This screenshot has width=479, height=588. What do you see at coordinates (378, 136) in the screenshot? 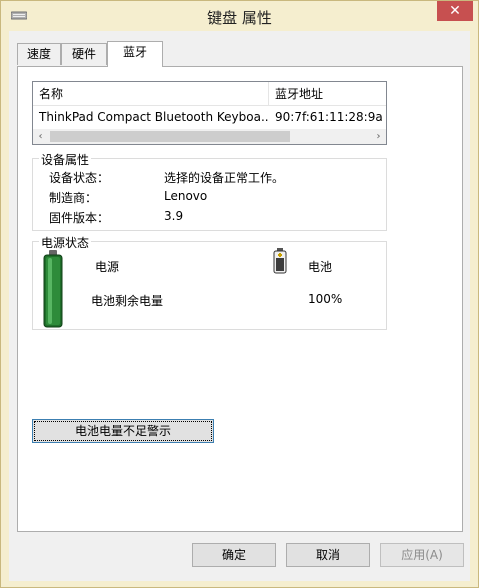
I see `scroll-right-icon: ›` at bounding box center [378, 136].